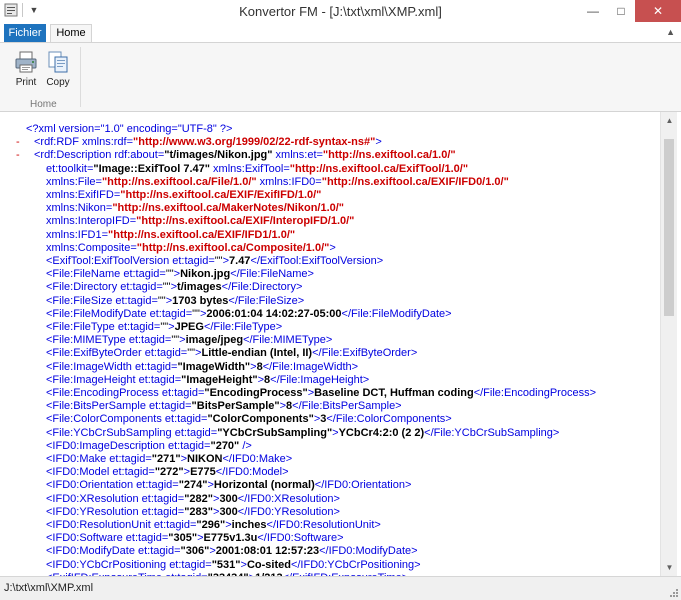  Describe the element at coordinates (125, 393) in the screenshot. I see `code-token: <File:EncodingProcess et:tagid=` at that location.